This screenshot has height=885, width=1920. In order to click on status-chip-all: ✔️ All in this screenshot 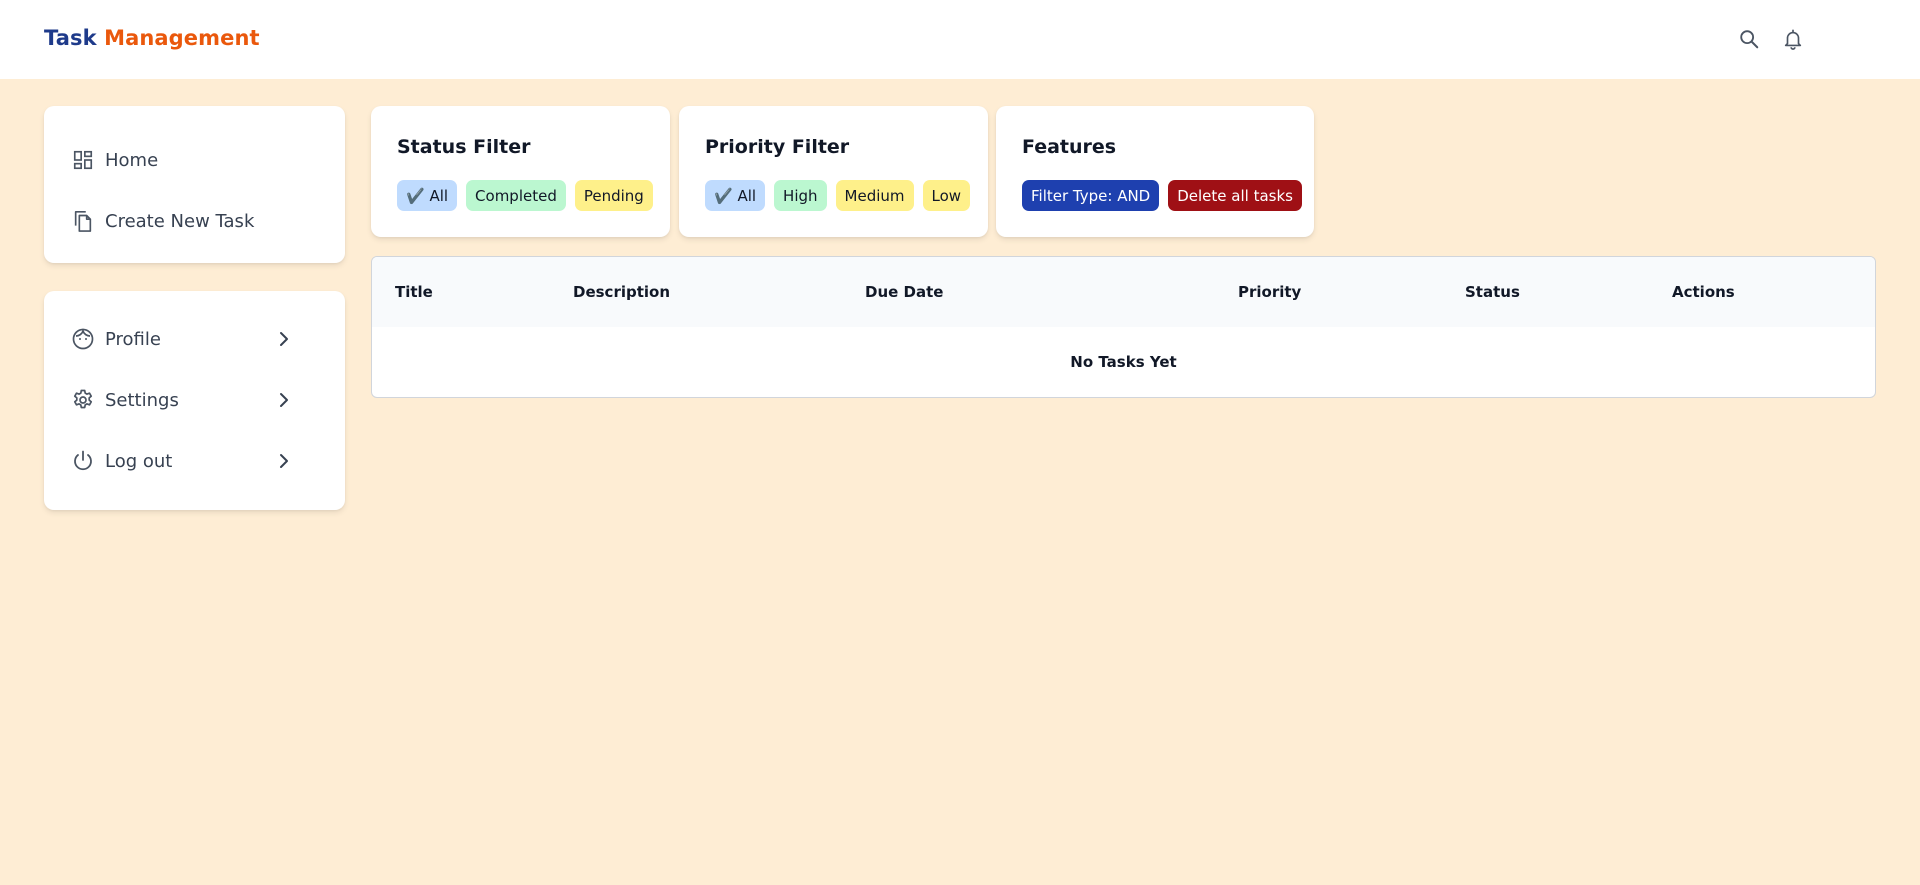, I will do `click(427, 195)`.